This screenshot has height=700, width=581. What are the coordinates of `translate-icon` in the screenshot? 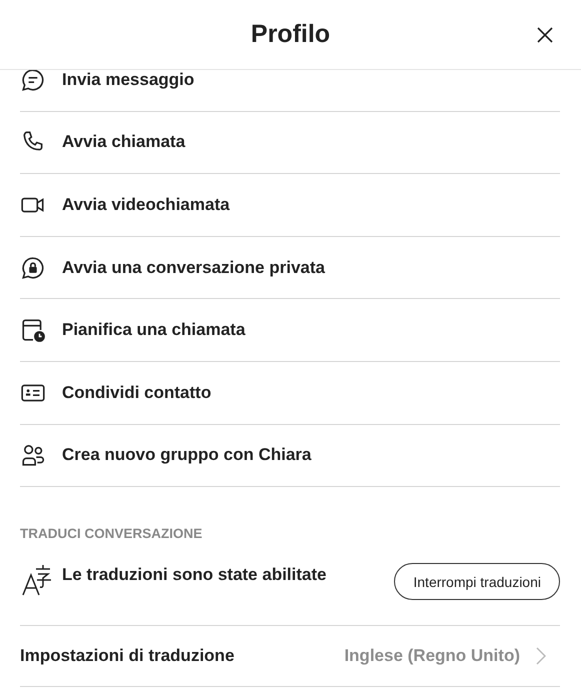 It's located at (37, 579).